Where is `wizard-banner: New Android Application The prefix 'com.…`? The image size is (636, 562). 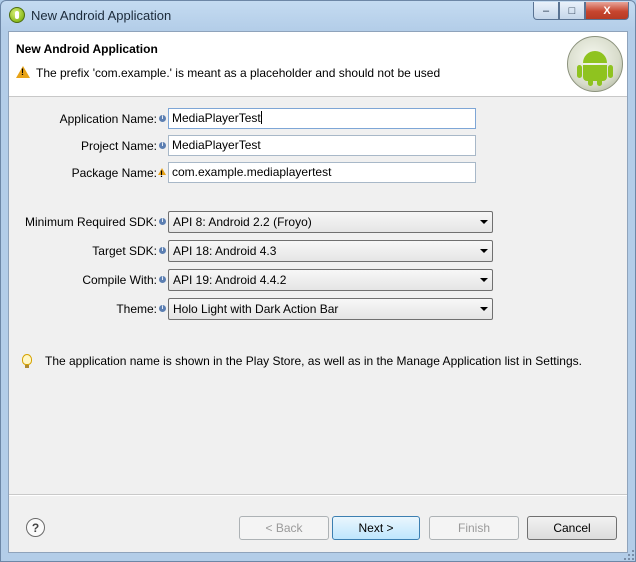
wizard-banner: New Android Application The prefix 'com.… is located at coordinates (318, 64).